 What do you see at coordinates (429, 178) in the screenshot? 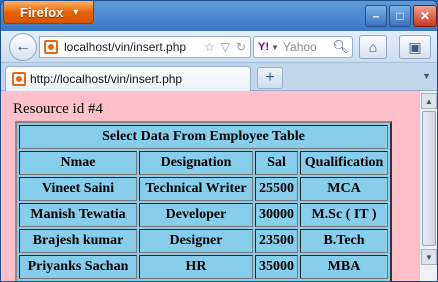
I see `scrollbar-thumb` at bounding box center [429, 178].